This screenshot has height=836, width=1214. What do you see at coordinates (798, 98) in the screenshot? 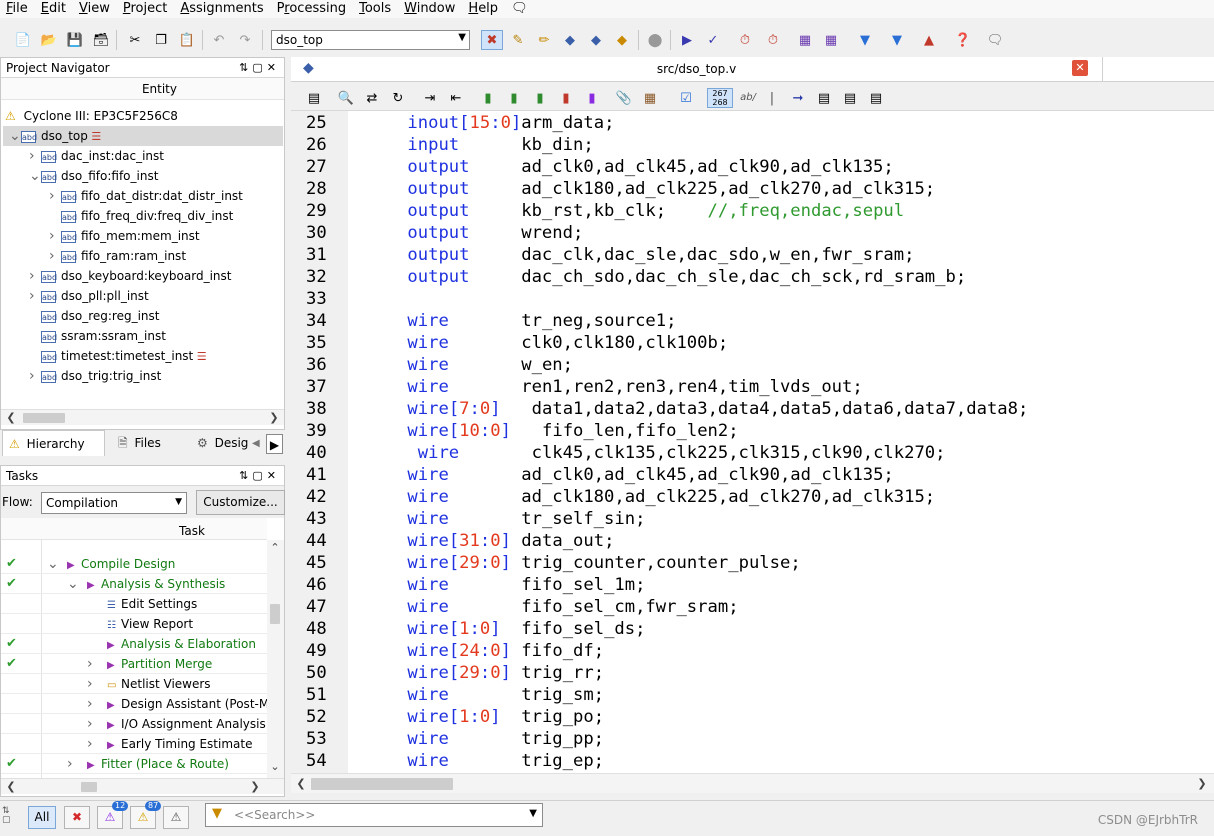
I see `right-arrow-icon: ➞` at bounding box center [798, 98].